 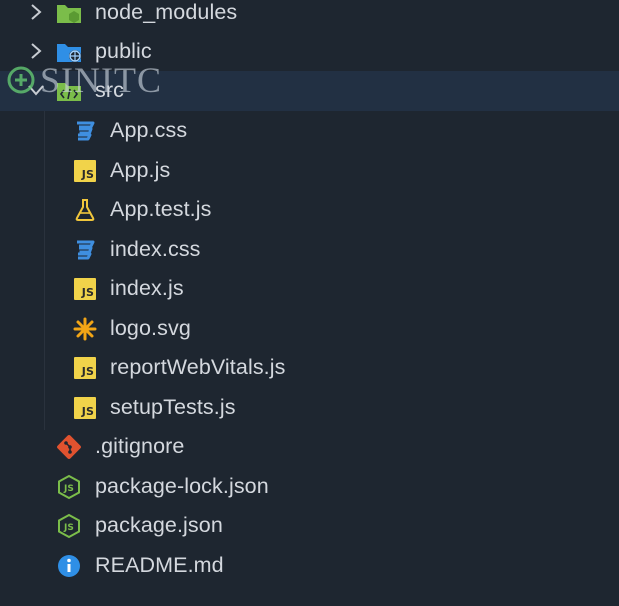 What do you see at coordinates (309, 131) in the screenshot?
I see `tree-item-app-css: App.css` at bounding box center [309, 131].